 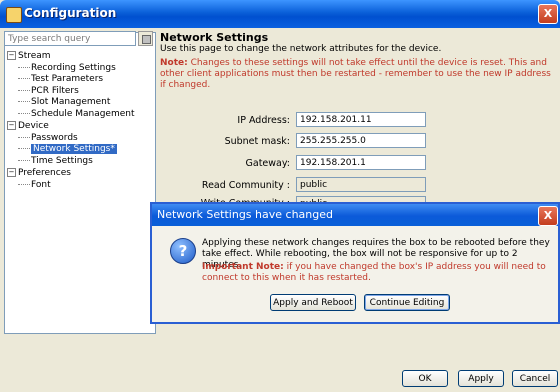 I want to click on window-title: Configuration, so click(x=70, y=13).